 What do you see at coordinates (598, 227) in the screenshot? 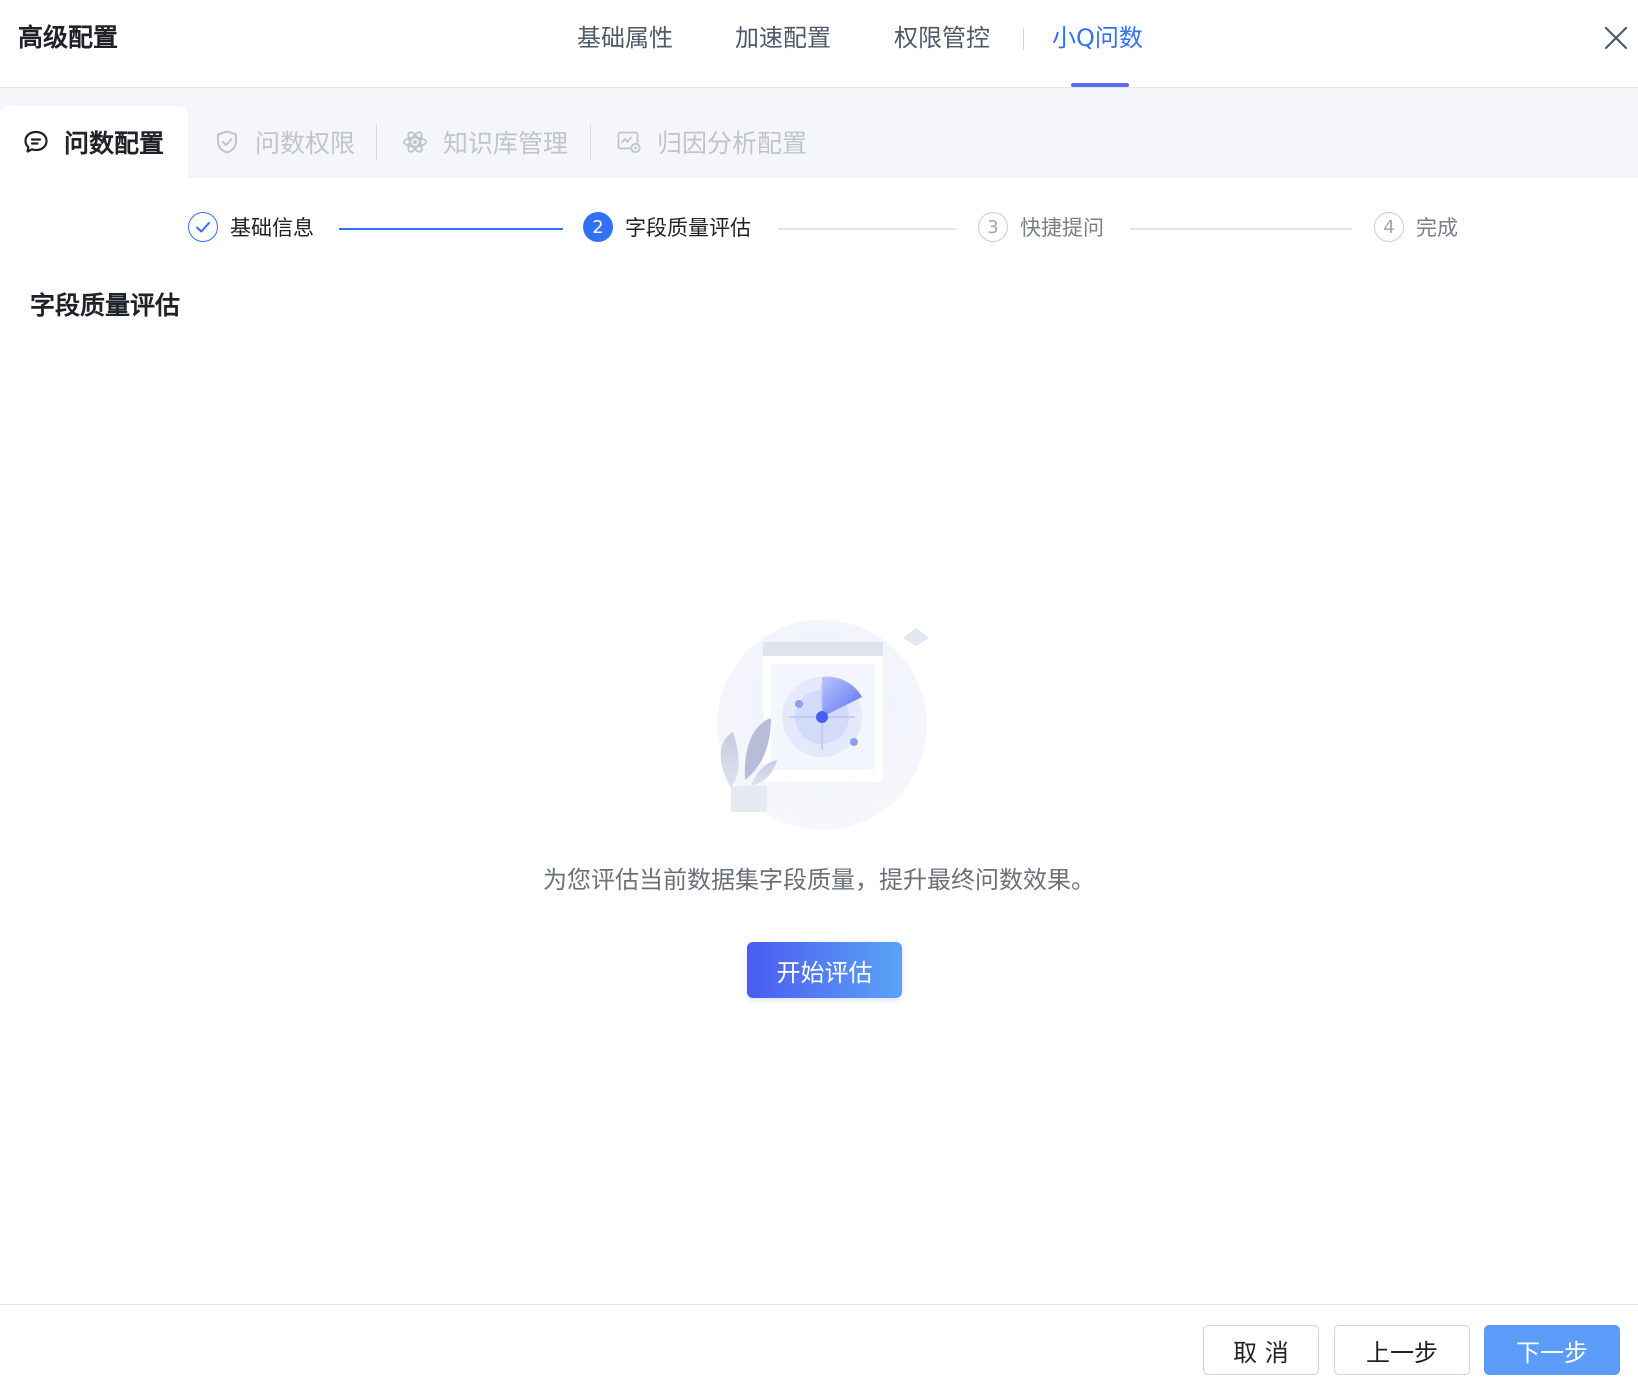
I see `step-number-circle: 2` at bounding box center [598, 227].